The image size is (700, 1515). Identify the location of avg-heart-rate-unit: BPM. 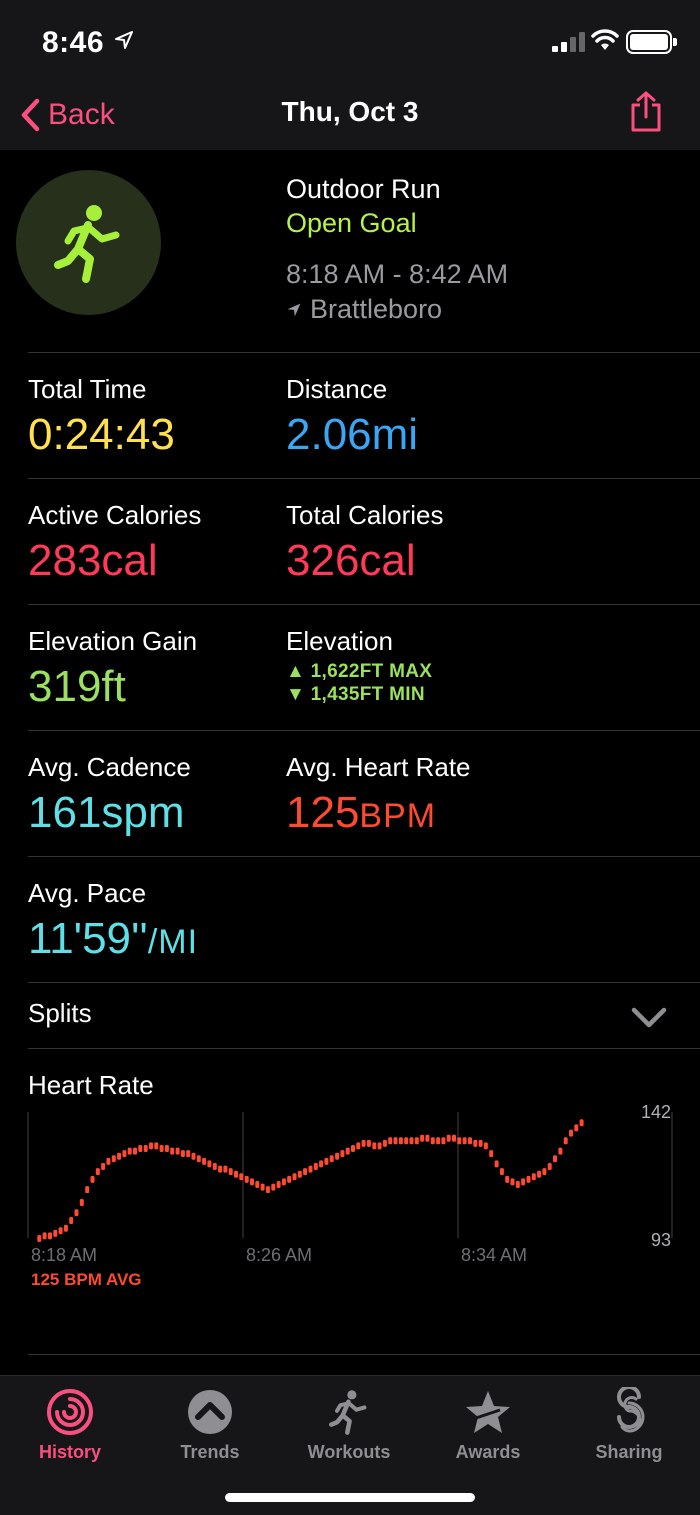
(398, 816).